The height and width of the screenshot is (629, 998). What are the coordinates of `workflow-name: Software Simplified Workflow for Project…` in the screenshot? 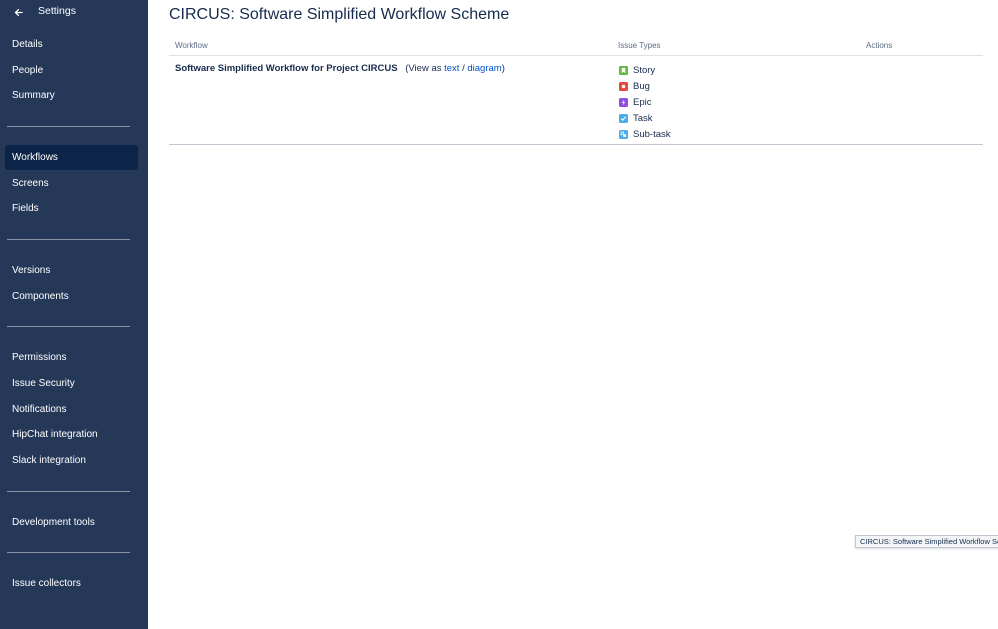 It's located at (286, 68).